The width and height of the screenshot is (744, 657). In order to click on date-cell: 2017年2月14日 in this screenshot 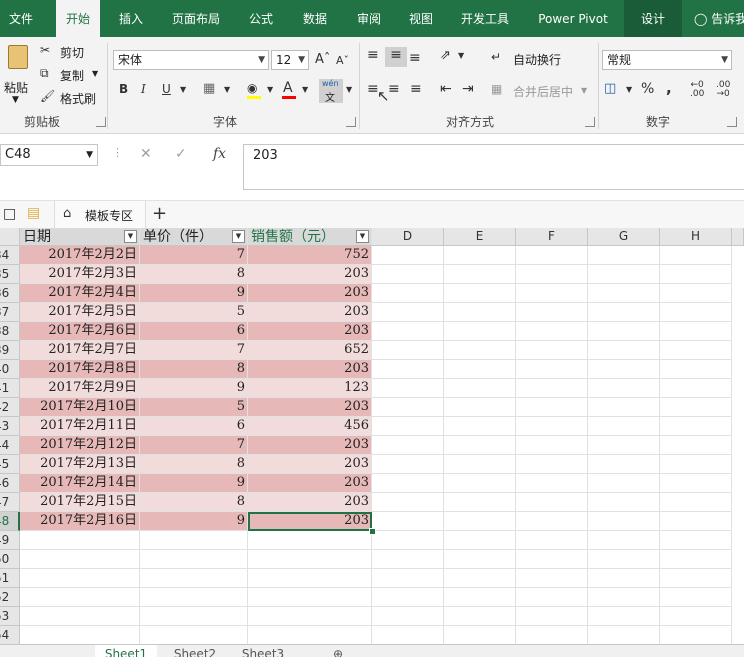, I will do `click(80, 483)`.